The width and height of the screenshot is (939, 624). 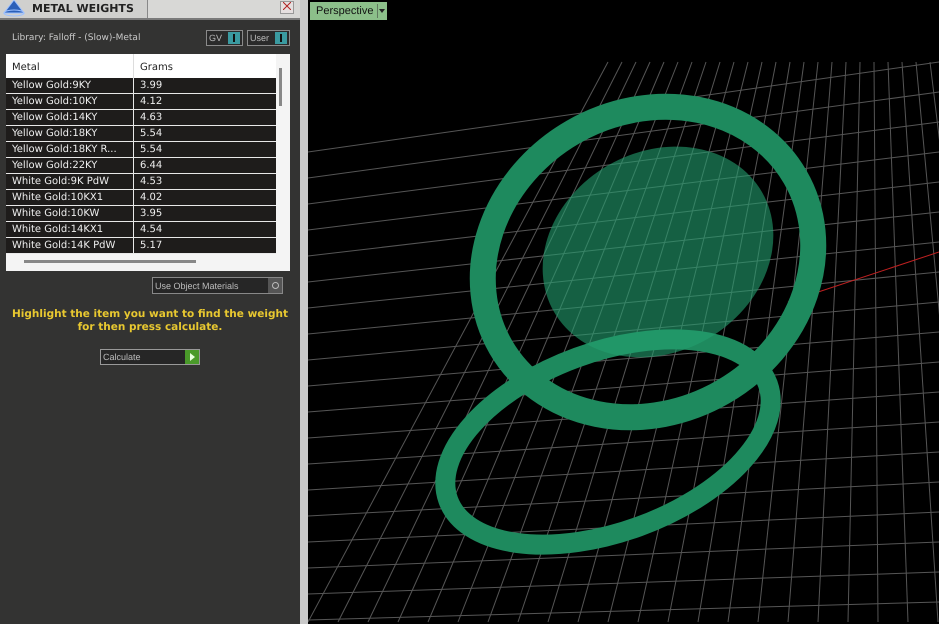 What do you see at coordinates (110, 261) in the screenshot?
I see `horizontal-scrollbar` at bounding box center [110, 261].